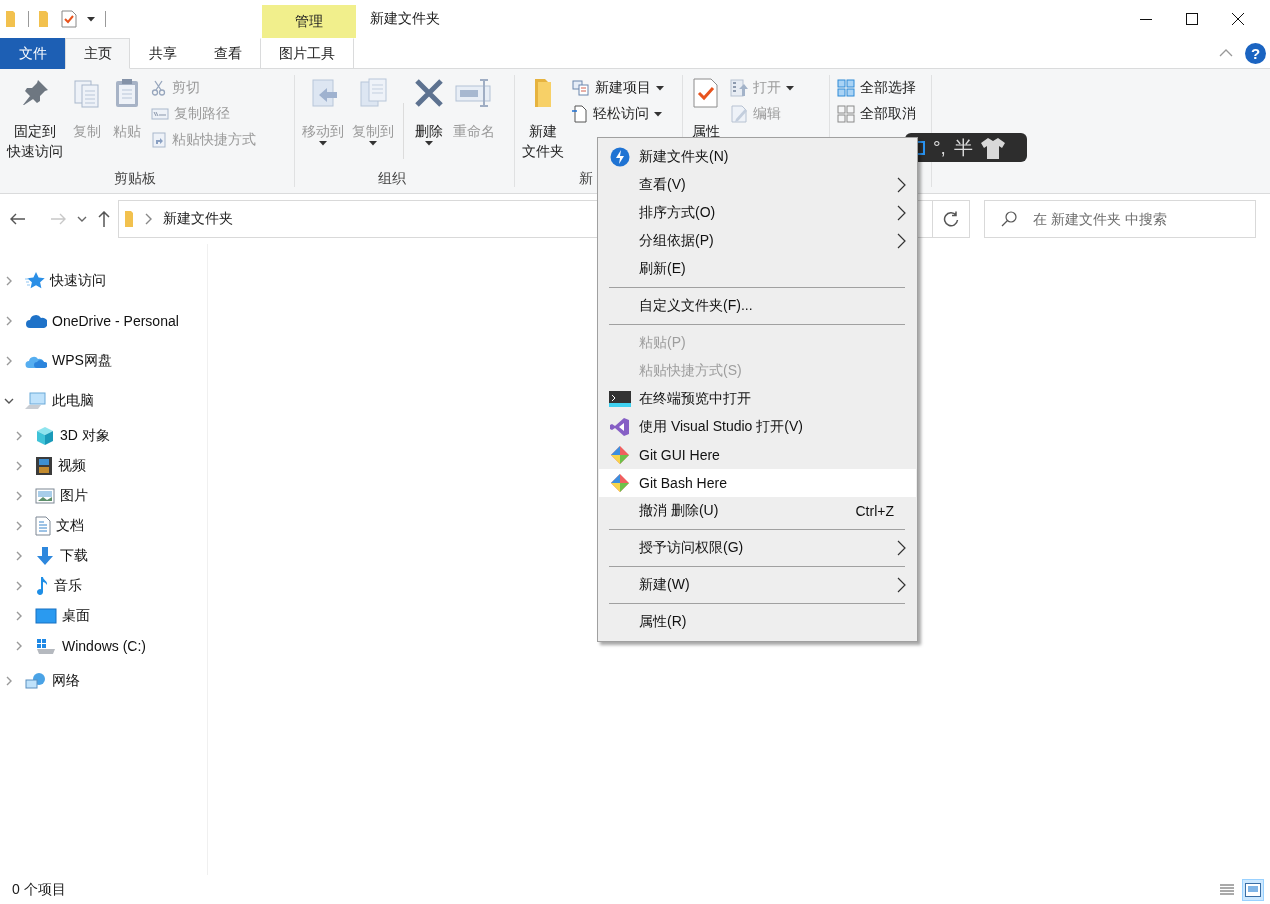  Describe the element at coordinates (757, 585) in the screenshot. I see `menu-item: 新建(W)` at that location.